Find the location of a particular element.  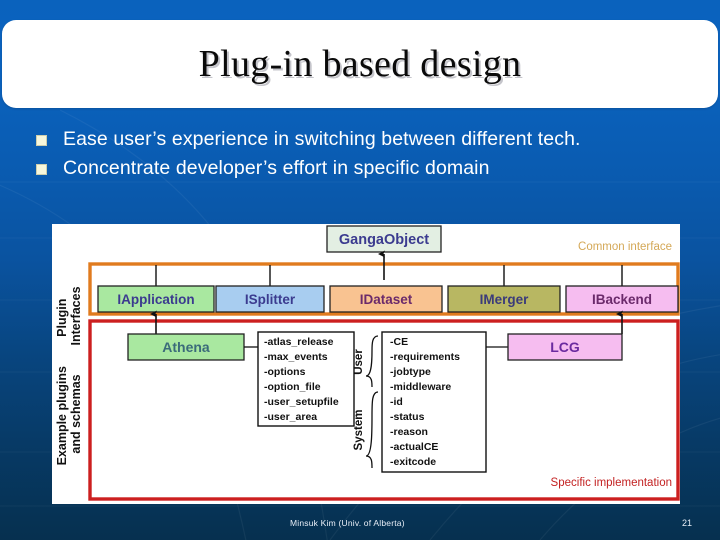

node-isplitter-label: ISplitter is located at coordinates (270, 299).